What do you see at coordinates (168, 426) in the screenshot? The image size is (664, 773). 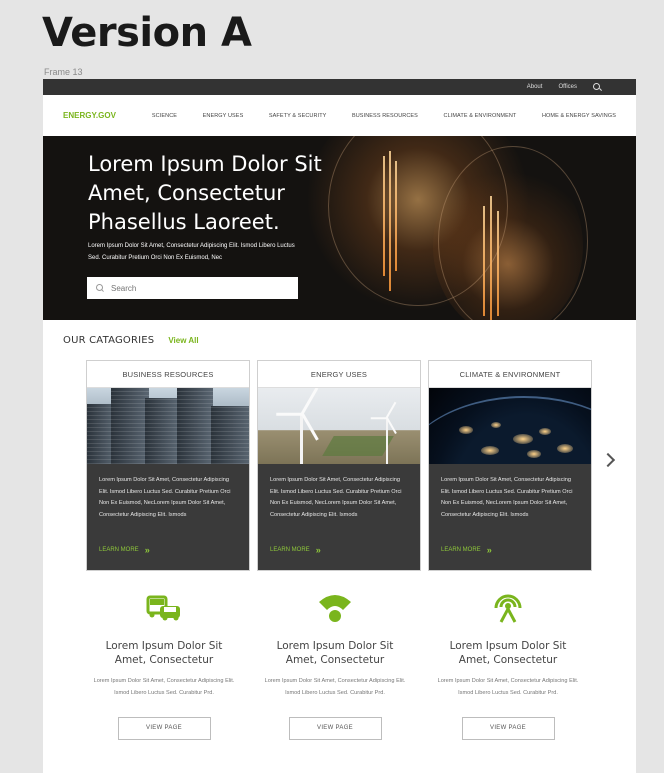 I see `skyscrapers-photo` at bounding box center [168, 426].